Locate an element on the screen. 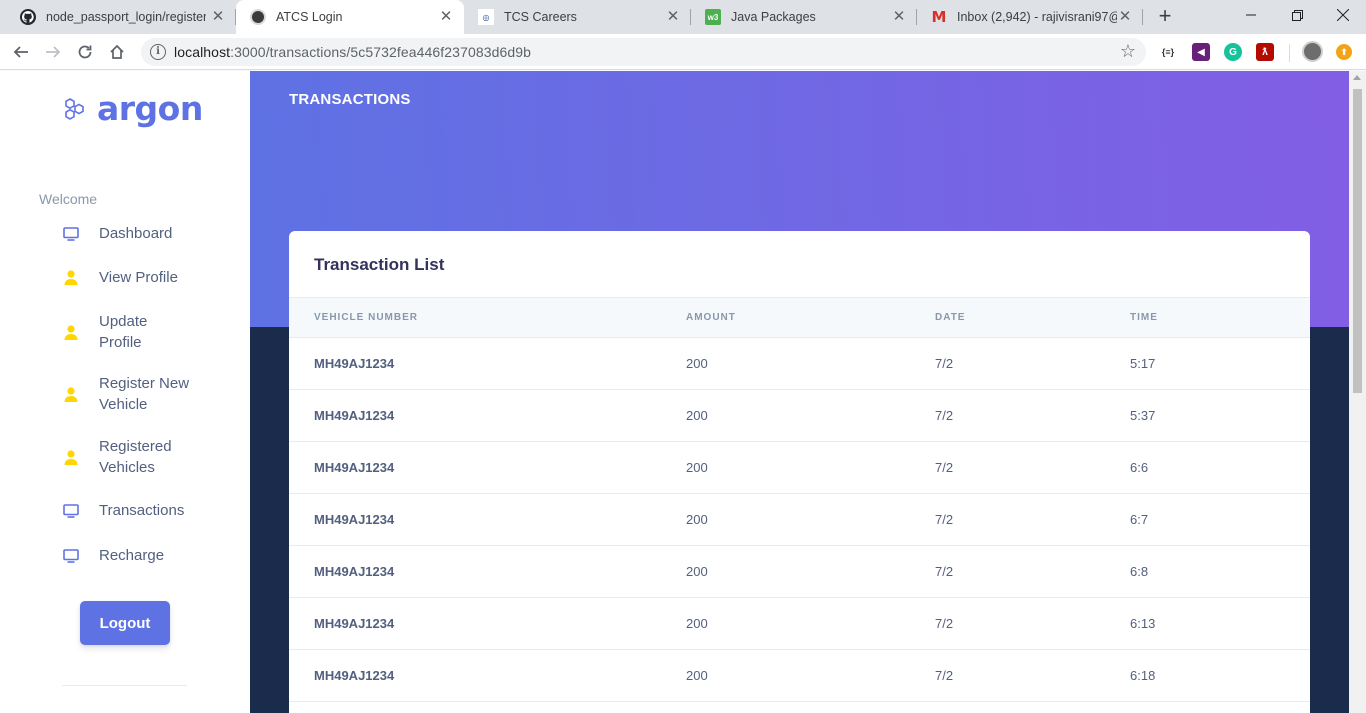 This screenshot has width=1366, height=713. cell-time: 6:8 is located at coordinates (1139, 571).